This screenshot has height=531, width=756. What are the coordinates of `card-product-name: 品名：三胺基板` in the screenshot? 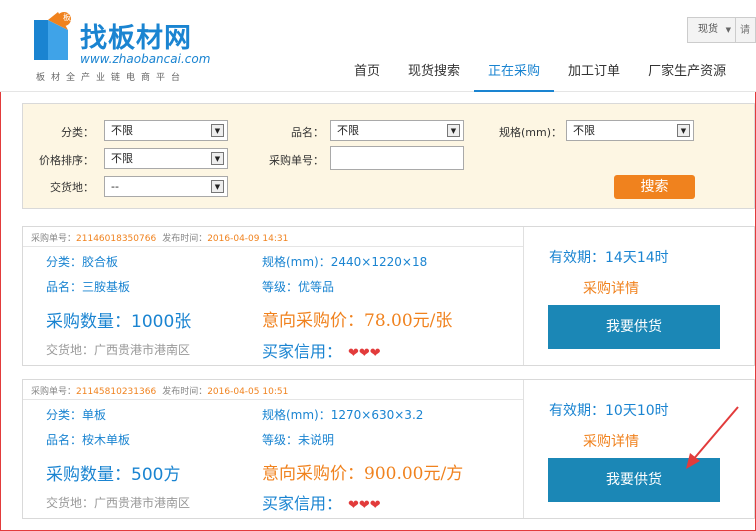 It's located at (88, 286).